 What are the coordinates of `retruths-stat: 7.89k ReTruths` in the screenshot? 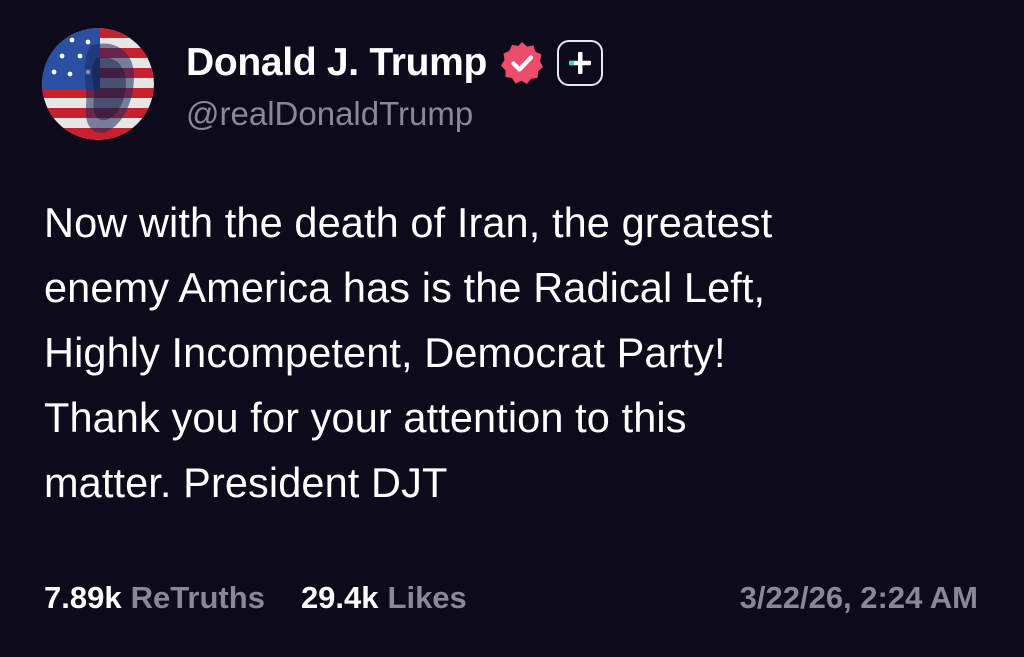 It's located at (154, 598).